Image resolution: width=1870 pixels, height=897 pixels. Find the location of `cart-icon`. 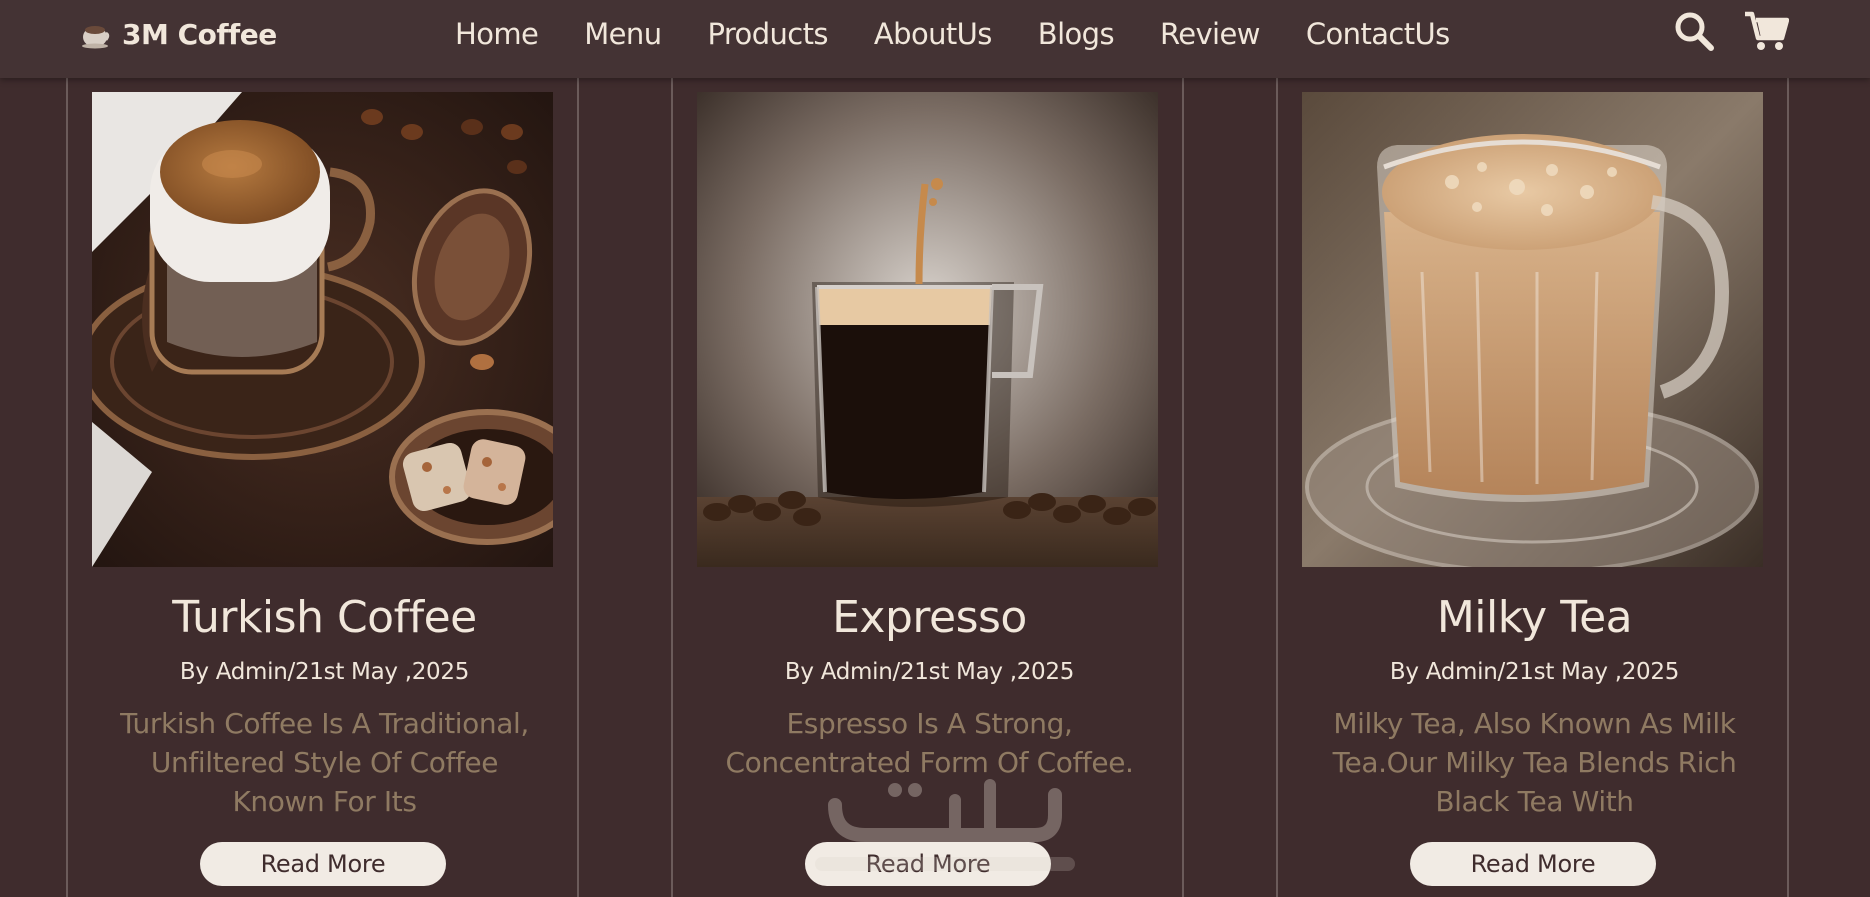

cart-icon is located at coordinates (1767, 30).